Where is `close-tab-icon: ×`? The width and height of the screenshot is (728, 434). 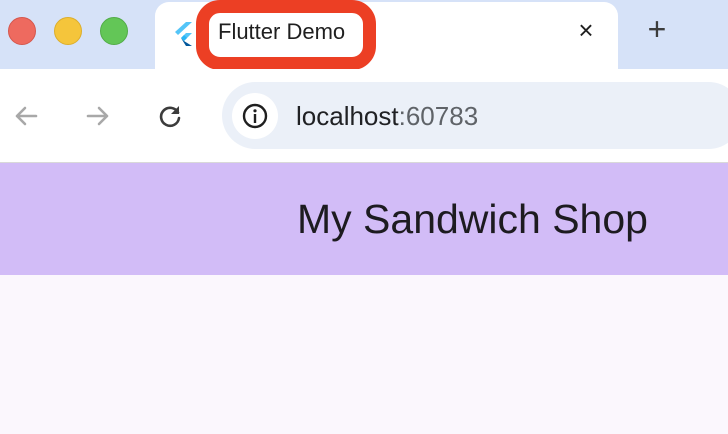 close-tab-icon: × is located at coordinates (586, 30).